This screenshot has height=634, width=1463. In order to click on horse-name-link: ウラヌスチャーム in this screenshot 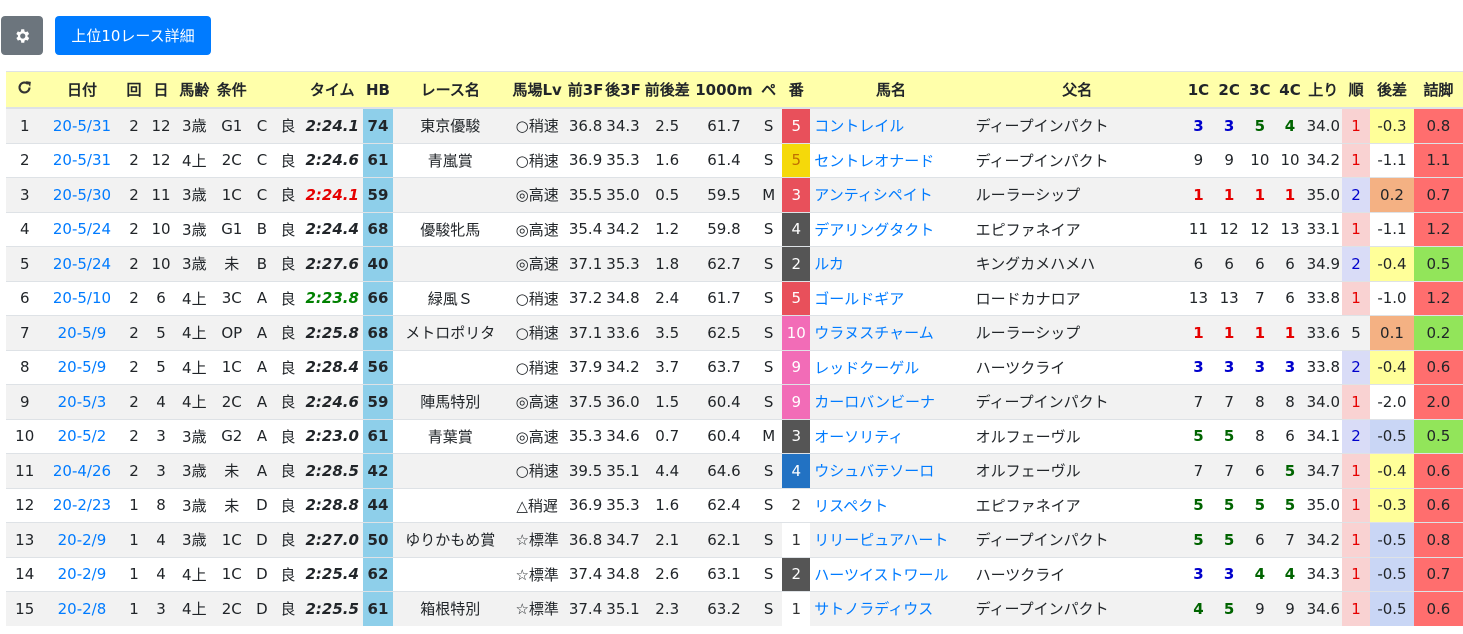, I will do `click(891, 332)`.